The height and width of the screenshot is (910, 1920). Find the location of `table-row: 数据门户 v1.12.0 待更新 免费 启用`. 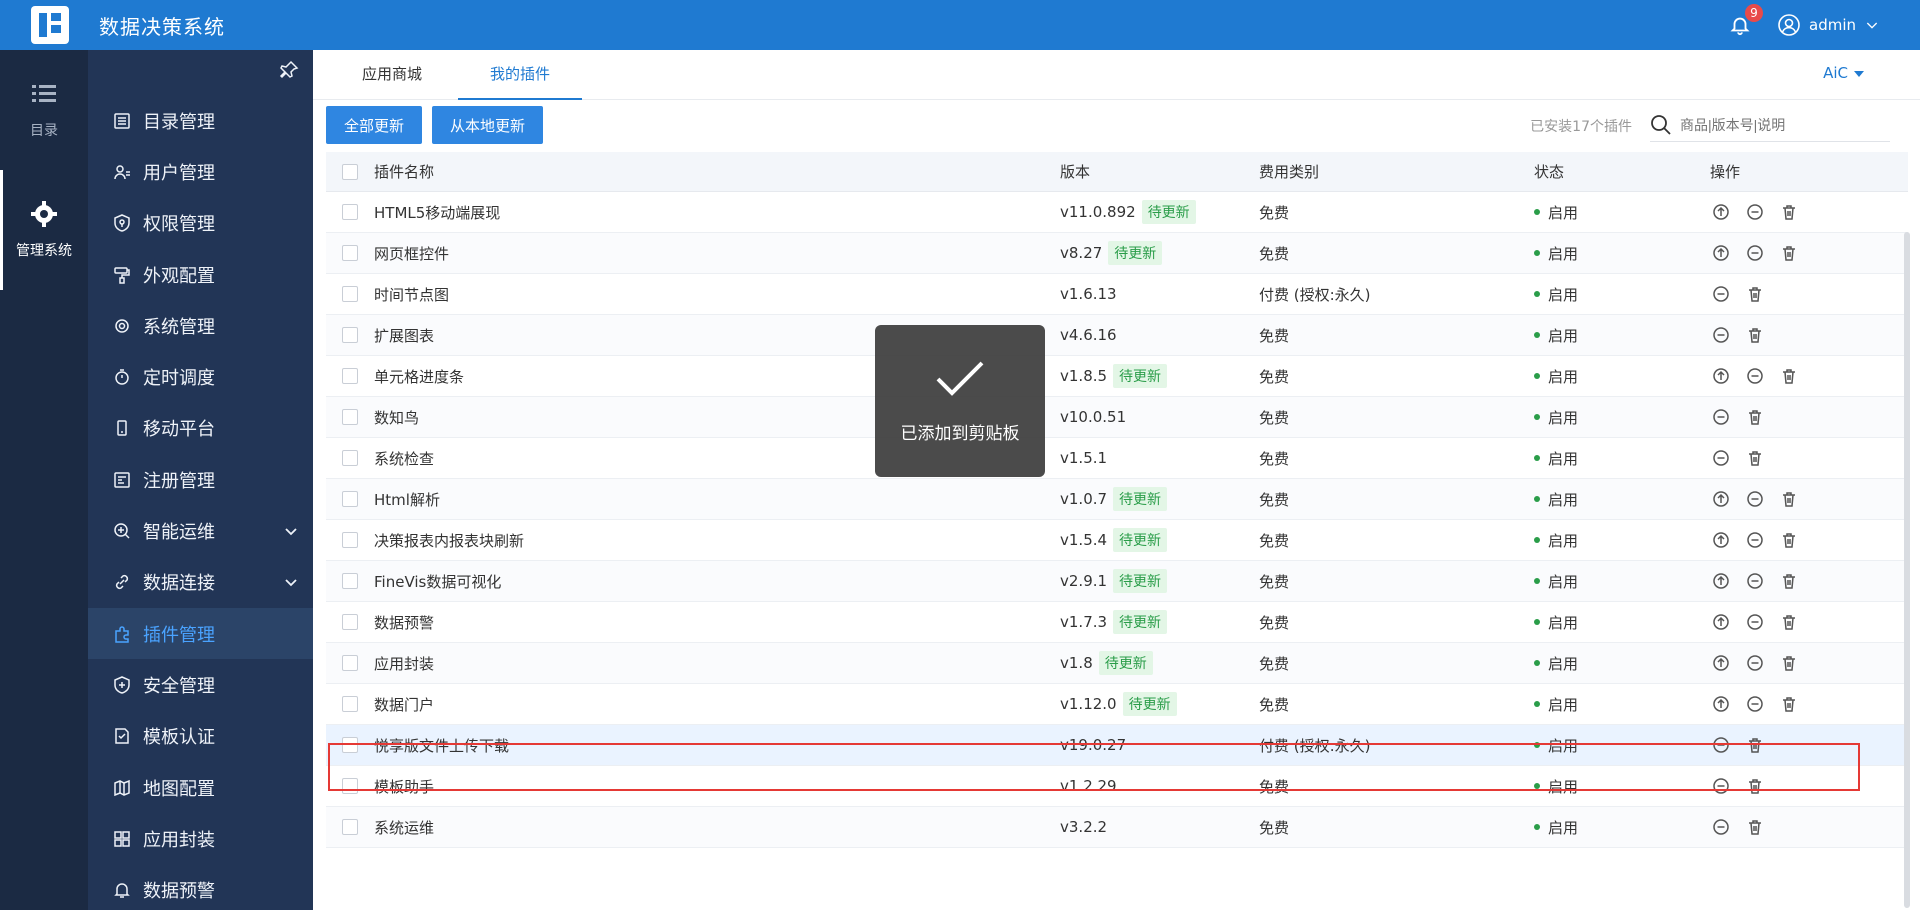

table-row: 数据门户 v1.12.0 待更新 免费 启用 is located at coordinates (1117, 704).